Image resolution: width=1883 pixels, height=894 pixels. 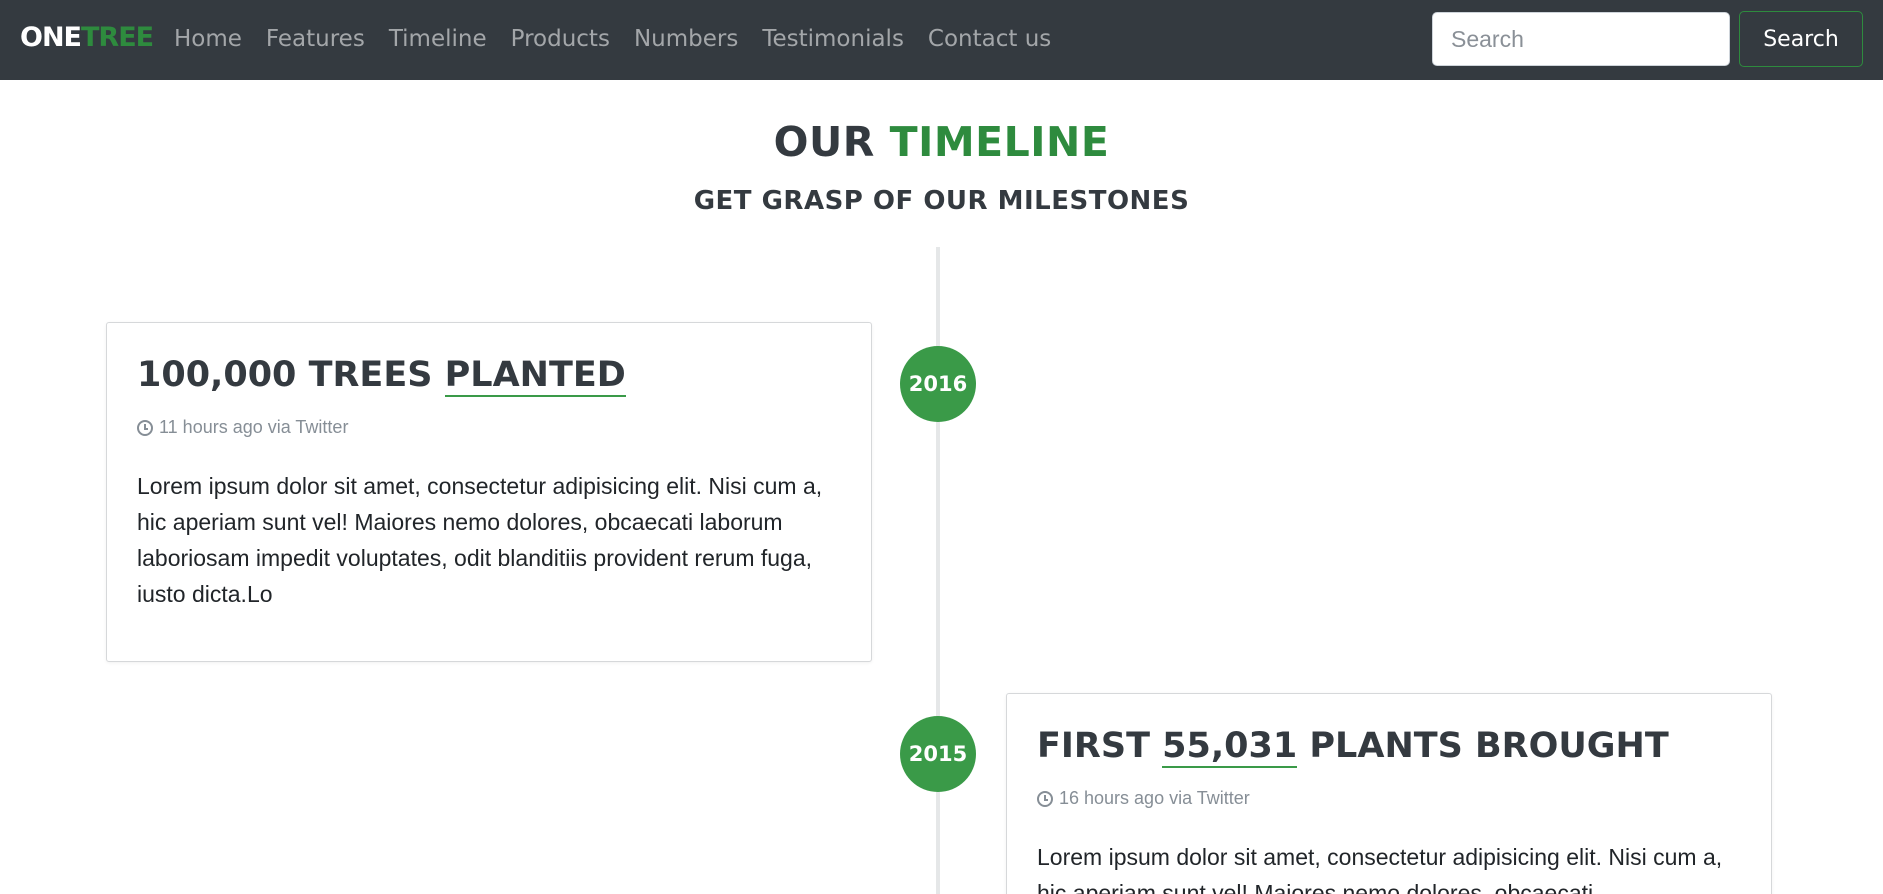 I want to click on search-input, so click(x=1581, y=39).